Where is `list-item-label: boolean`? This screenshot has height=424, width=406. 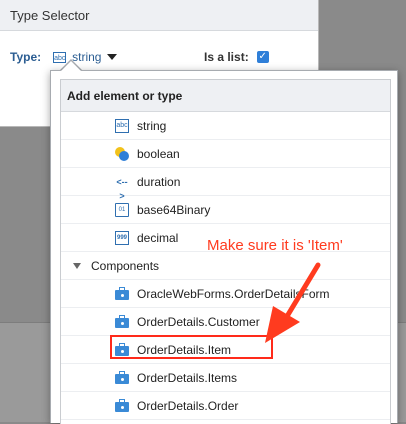
list-item-label: boolean is located at coordinates (158, 153).